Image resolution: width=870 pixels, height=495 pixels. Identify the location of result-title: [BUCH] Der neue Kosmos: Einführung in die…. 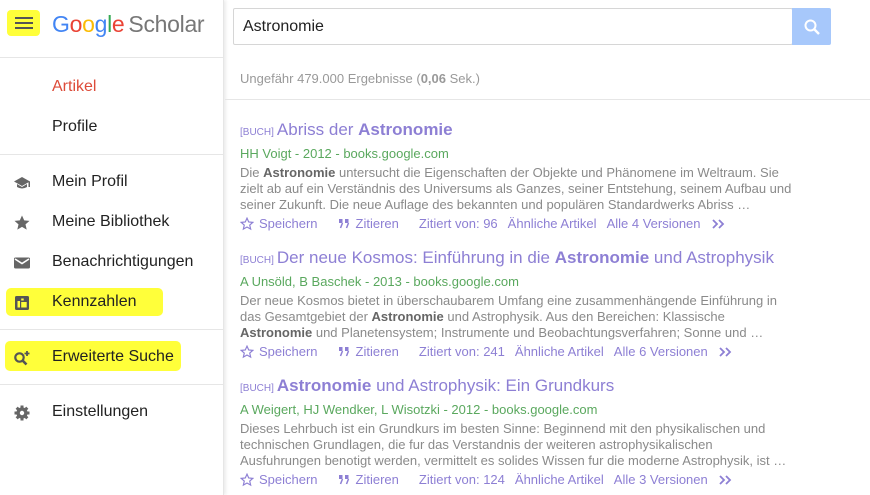
(540, 259).